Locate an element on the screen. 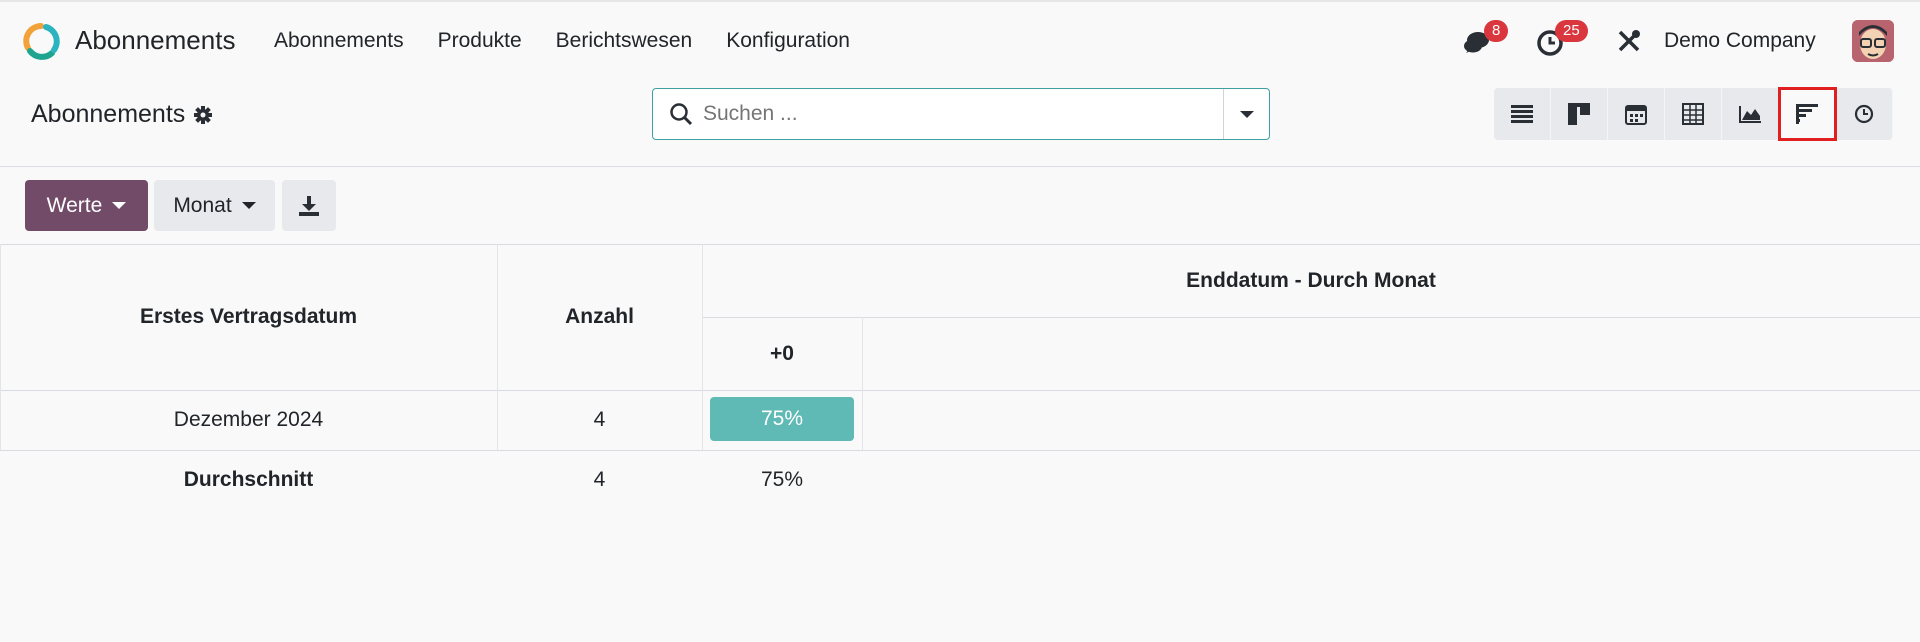  app-logo-icon is located at coordinates (41, 41).